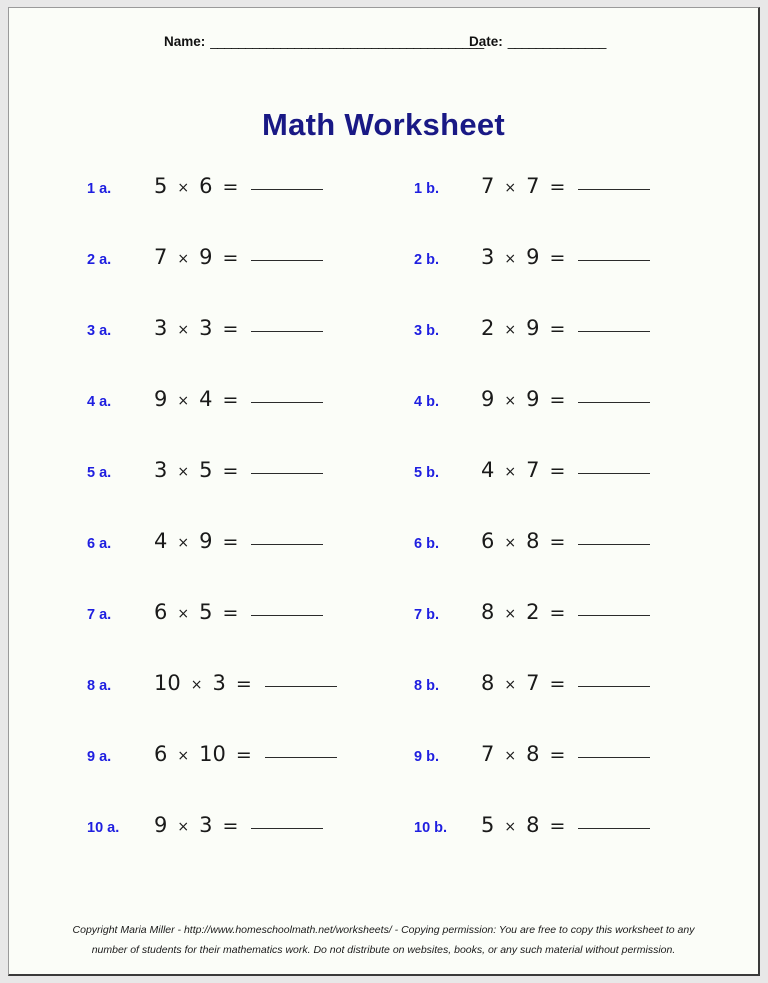 The image size is (768, 983). I want to click on problem-1a: 1 a. 5 × 6 =, so click(205, 186).